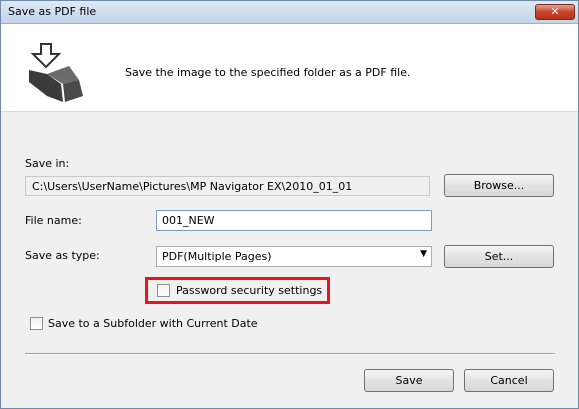  What do you see at coordinates (52, 11) in the screenshot?
I see `dialog-title: Save as PDF file` at bounding box center [52, 11].